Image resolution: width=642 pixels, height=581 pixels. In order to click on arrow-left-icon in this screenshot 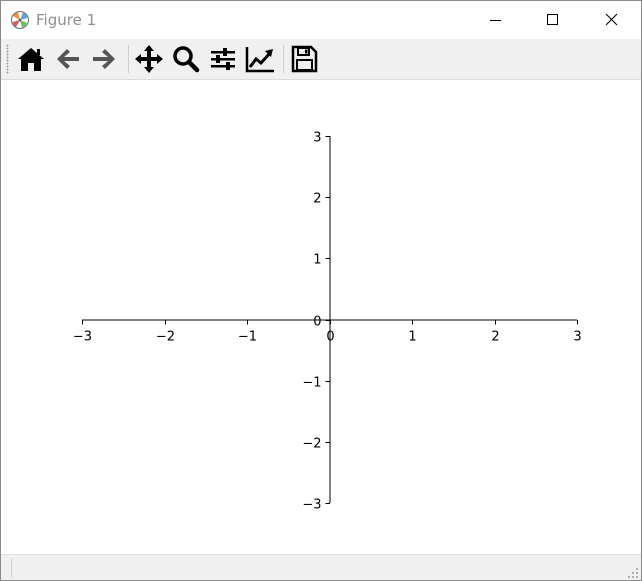, I will do `click(68, 59)`.